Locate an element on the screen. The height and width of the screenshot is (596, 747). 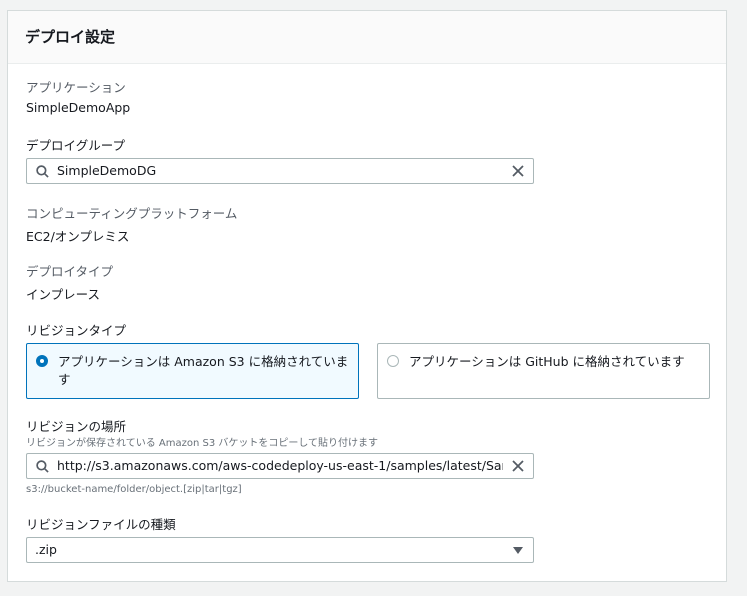
panel-header: デプロイ設定 is located at coordinates (367, 37).